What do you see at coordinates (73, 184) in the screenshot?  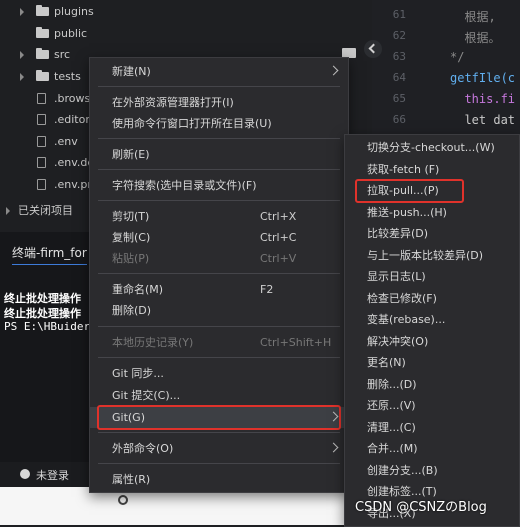 I see `tree-item-label: .env.pr` at bounding box center [73, 184].